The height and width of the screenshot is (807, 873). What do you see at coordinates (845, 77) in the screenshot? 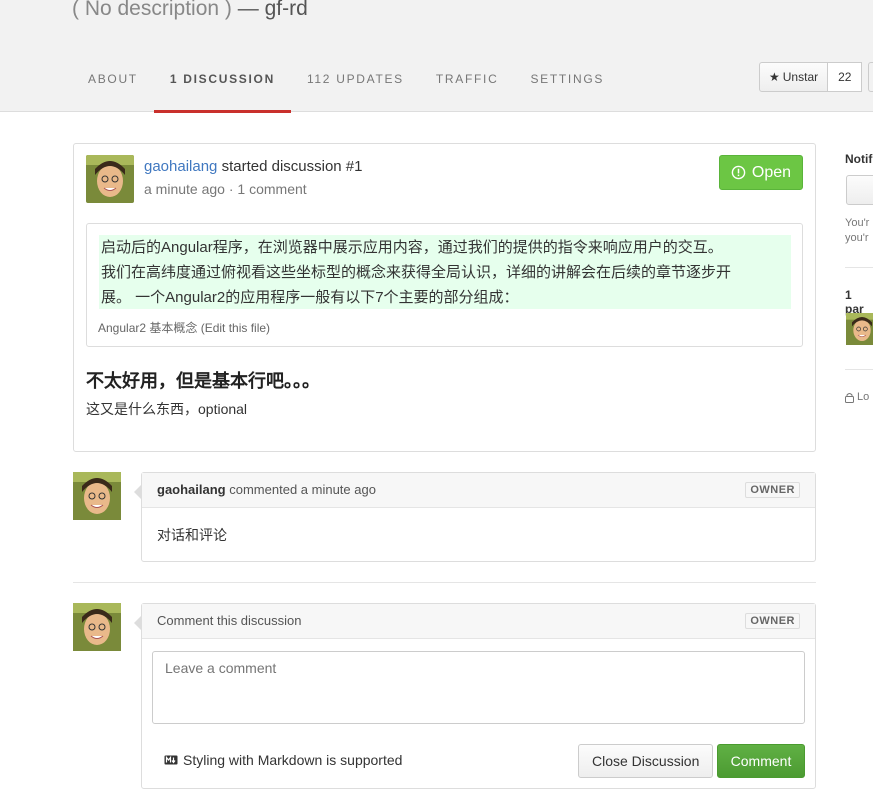
I see `star-count: 22` at bounding box center [845, 77].